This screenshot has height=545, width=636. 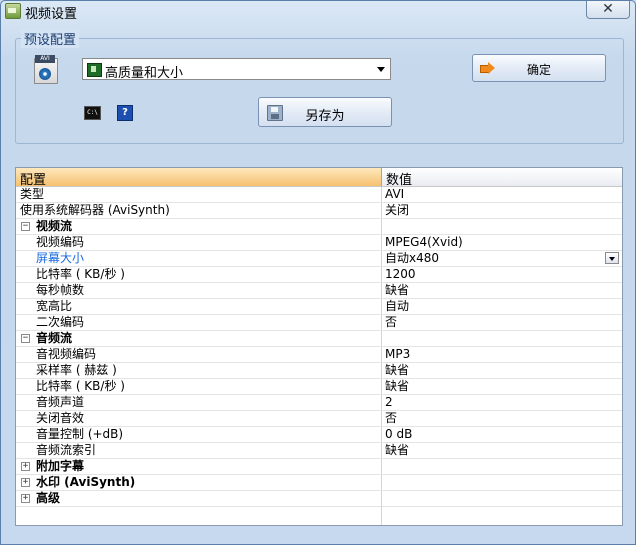 I want to click on property-name-cell: 类型, so click(x=199, y=194).